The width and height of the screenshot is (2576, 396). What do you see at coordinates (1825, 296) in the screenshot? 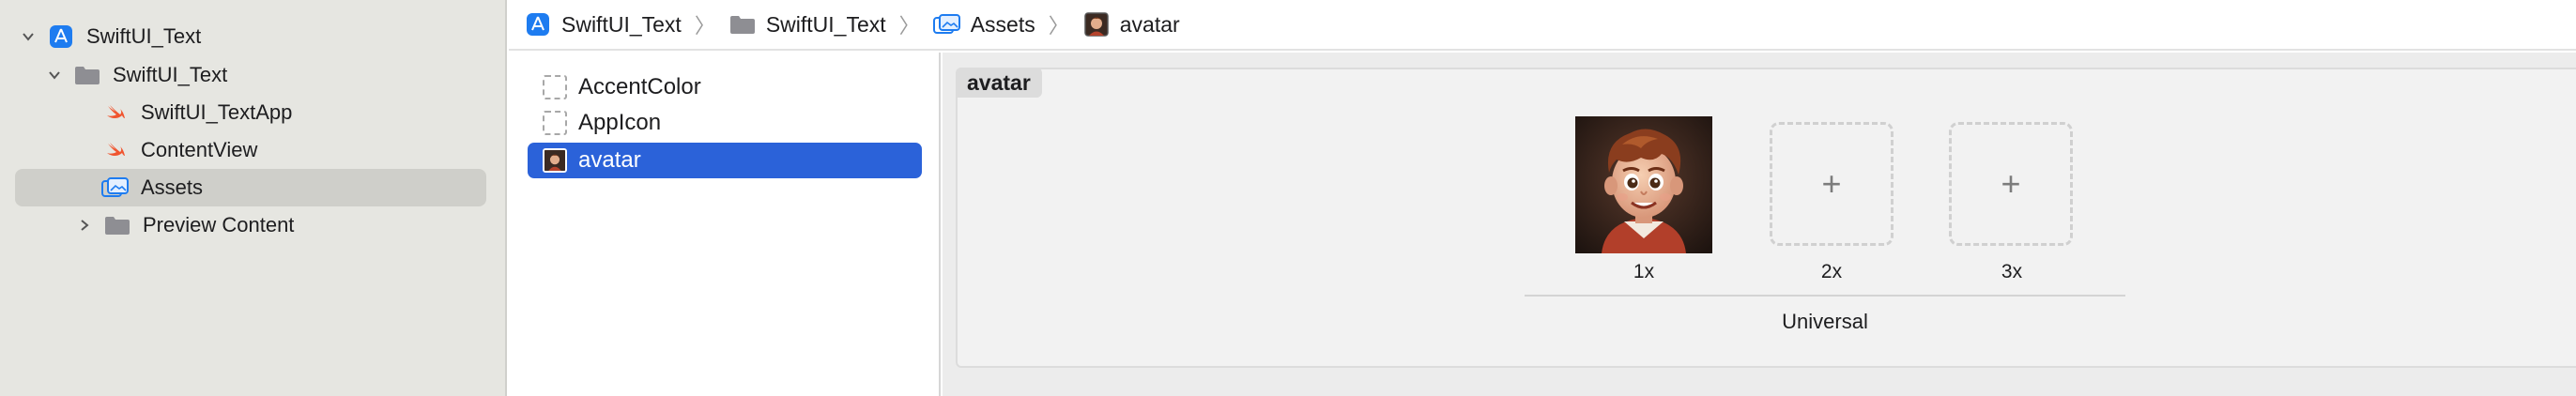
I see `idiom-divider` at bounding box center [1825, 296].